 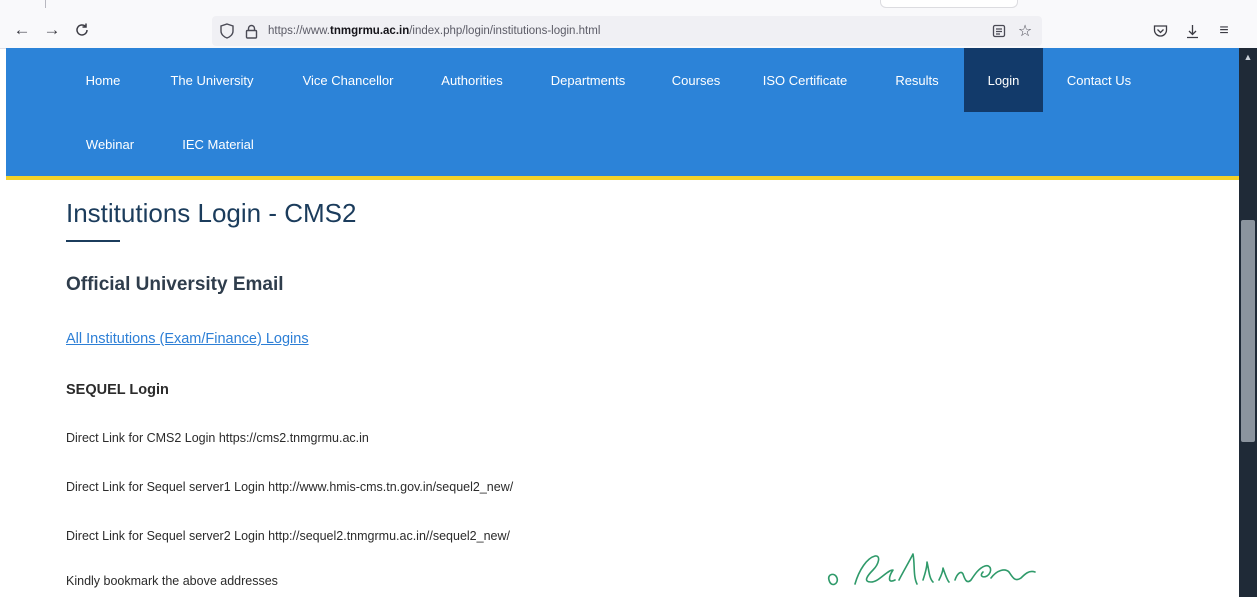 I want to click on nav-item-the-university: The University, so click(x=212, y=80).